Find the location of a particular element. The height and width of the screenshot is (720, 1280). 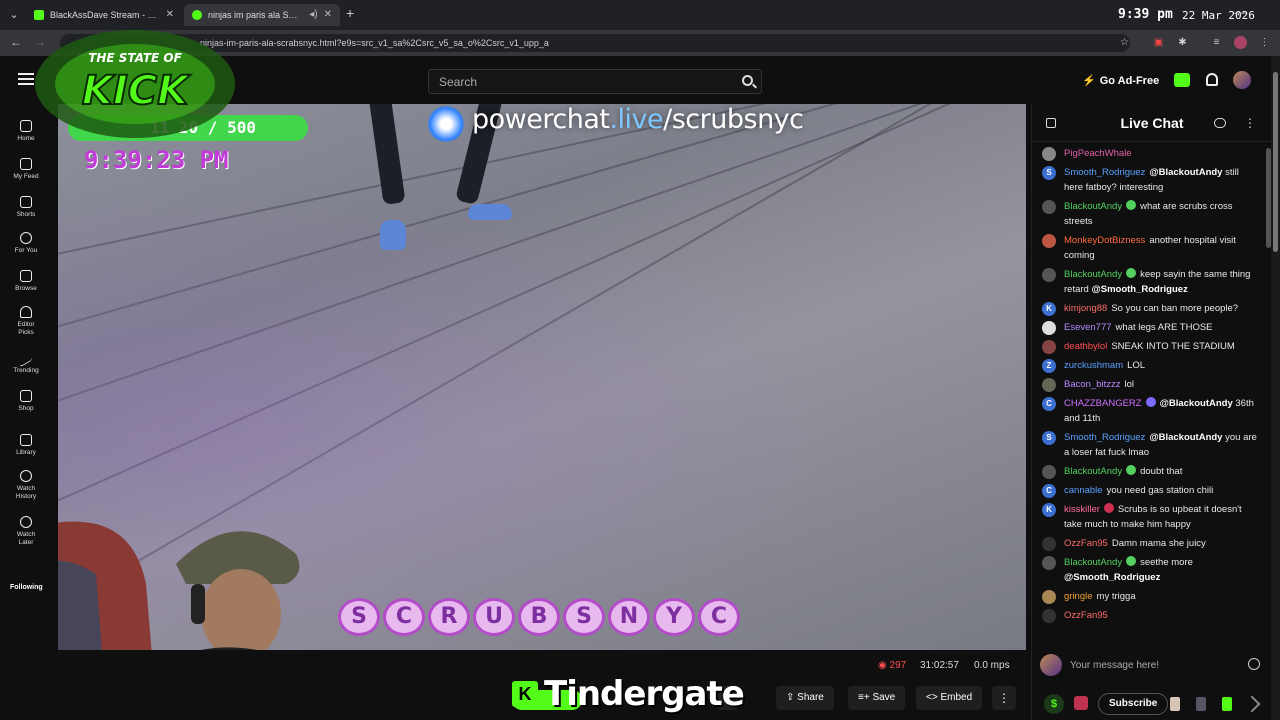

page-scrollbar is located at coordinates (1275, 388).